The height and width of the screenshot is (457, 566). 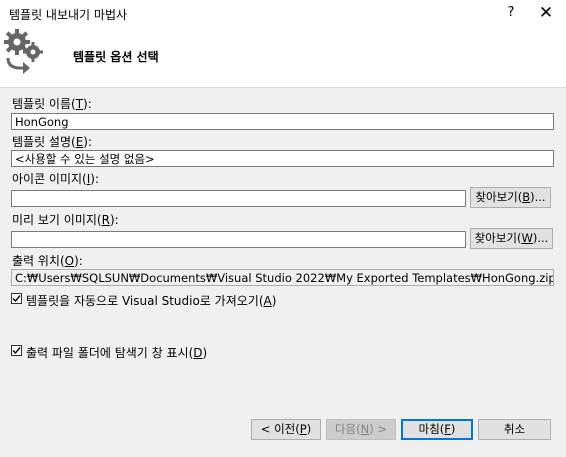 What do you see at coordinates (56, 179) in the screenshot?
I see `icon-image-label: 아이콘 이미지(I):` at bounding box center [56, 179].